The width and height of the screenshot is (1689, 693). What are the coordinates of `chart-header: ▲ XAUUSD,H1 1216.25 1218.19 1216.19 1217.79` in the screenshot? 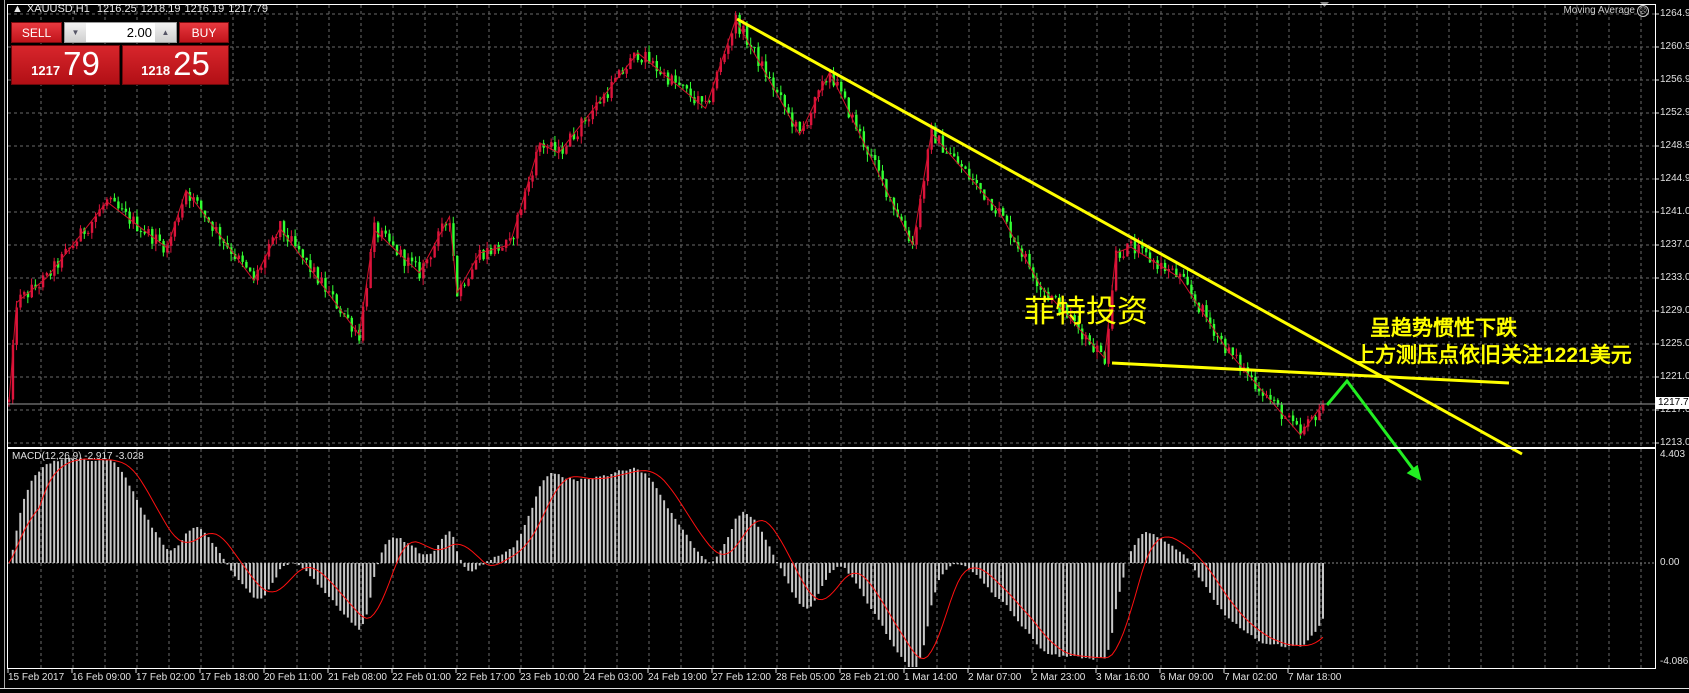 It's located at (142, 9).